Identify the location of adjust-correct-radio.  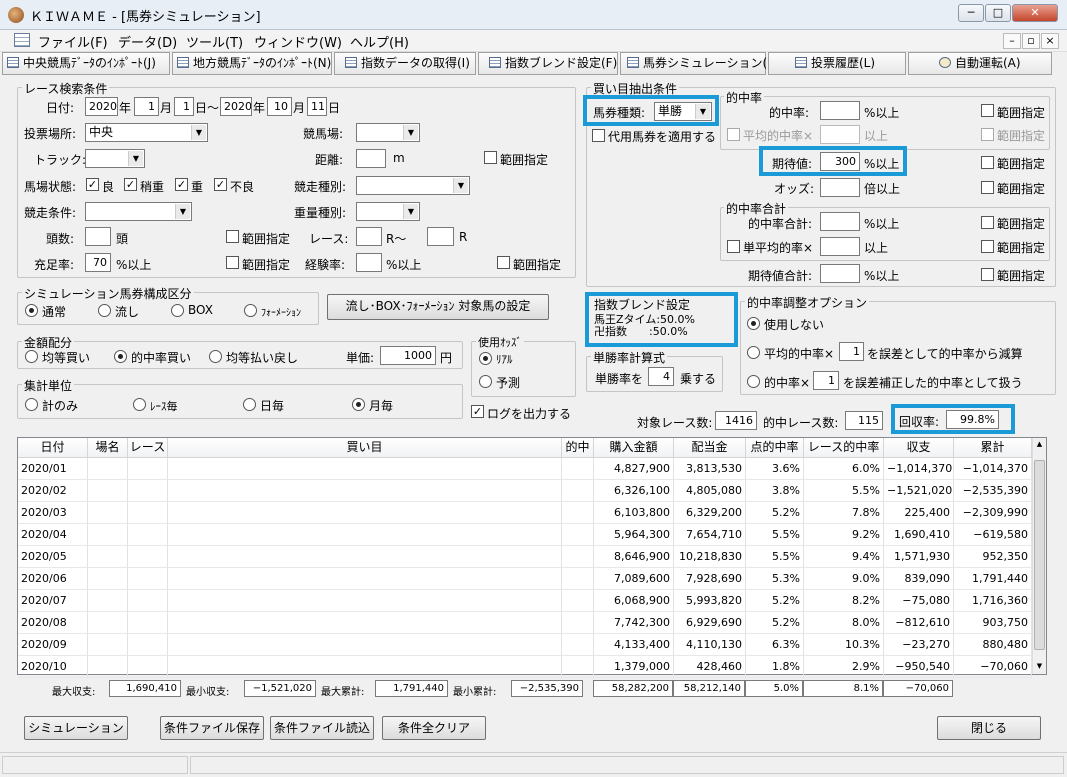
(753, 381).